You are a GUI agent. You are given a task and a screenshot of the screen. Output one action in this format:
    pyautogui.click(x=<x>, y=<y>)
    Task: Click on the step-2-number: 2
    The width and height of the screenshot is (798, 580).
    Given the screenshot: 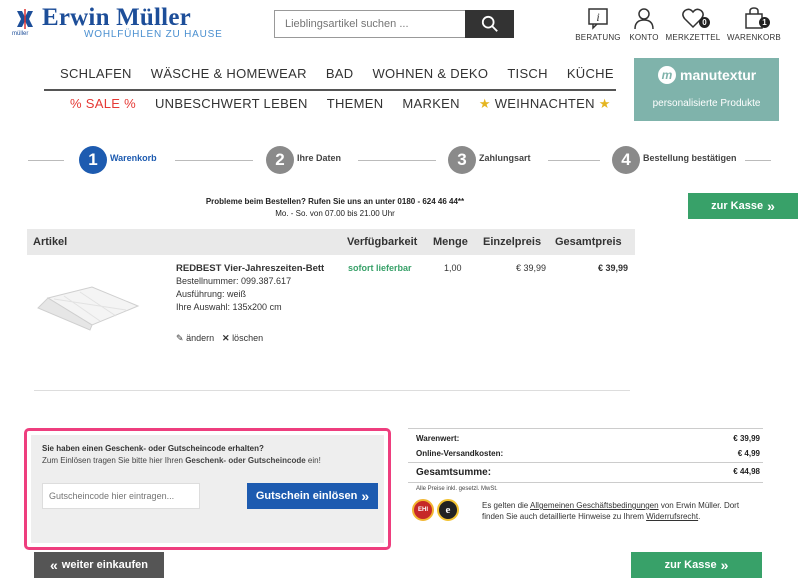 What is the action you would take?
    pyautogui.click(x=280, y=160)
    